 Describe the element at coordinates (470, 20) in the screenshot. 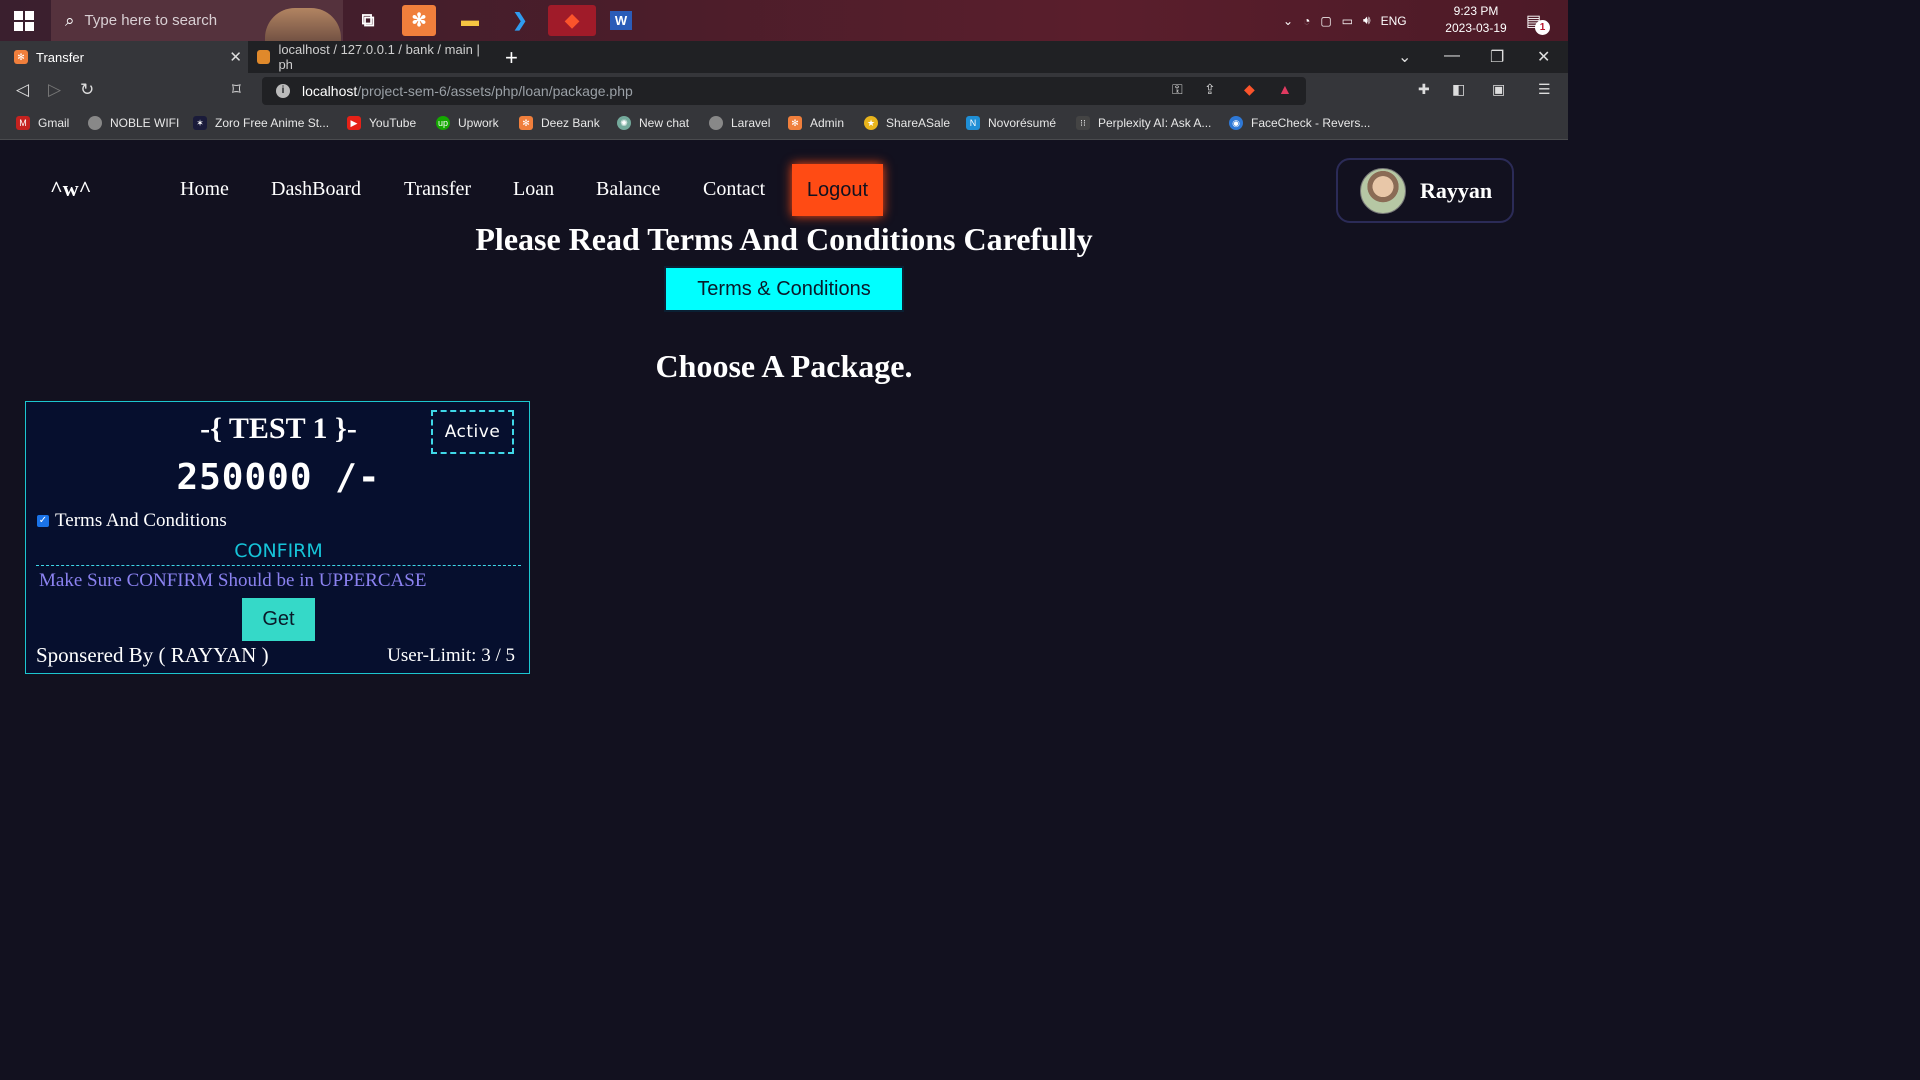

I see `file-explorer-icon: ▬` at that location.